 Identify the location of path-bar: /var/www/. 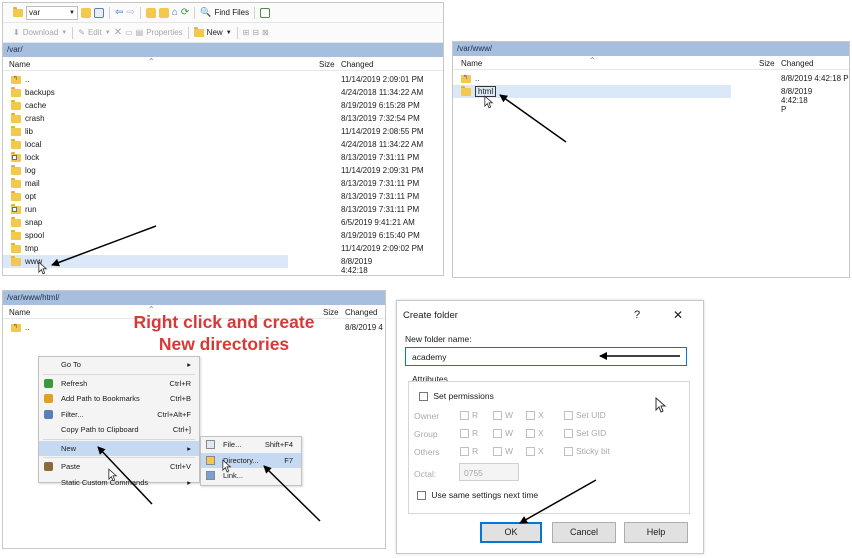
(651, 49).